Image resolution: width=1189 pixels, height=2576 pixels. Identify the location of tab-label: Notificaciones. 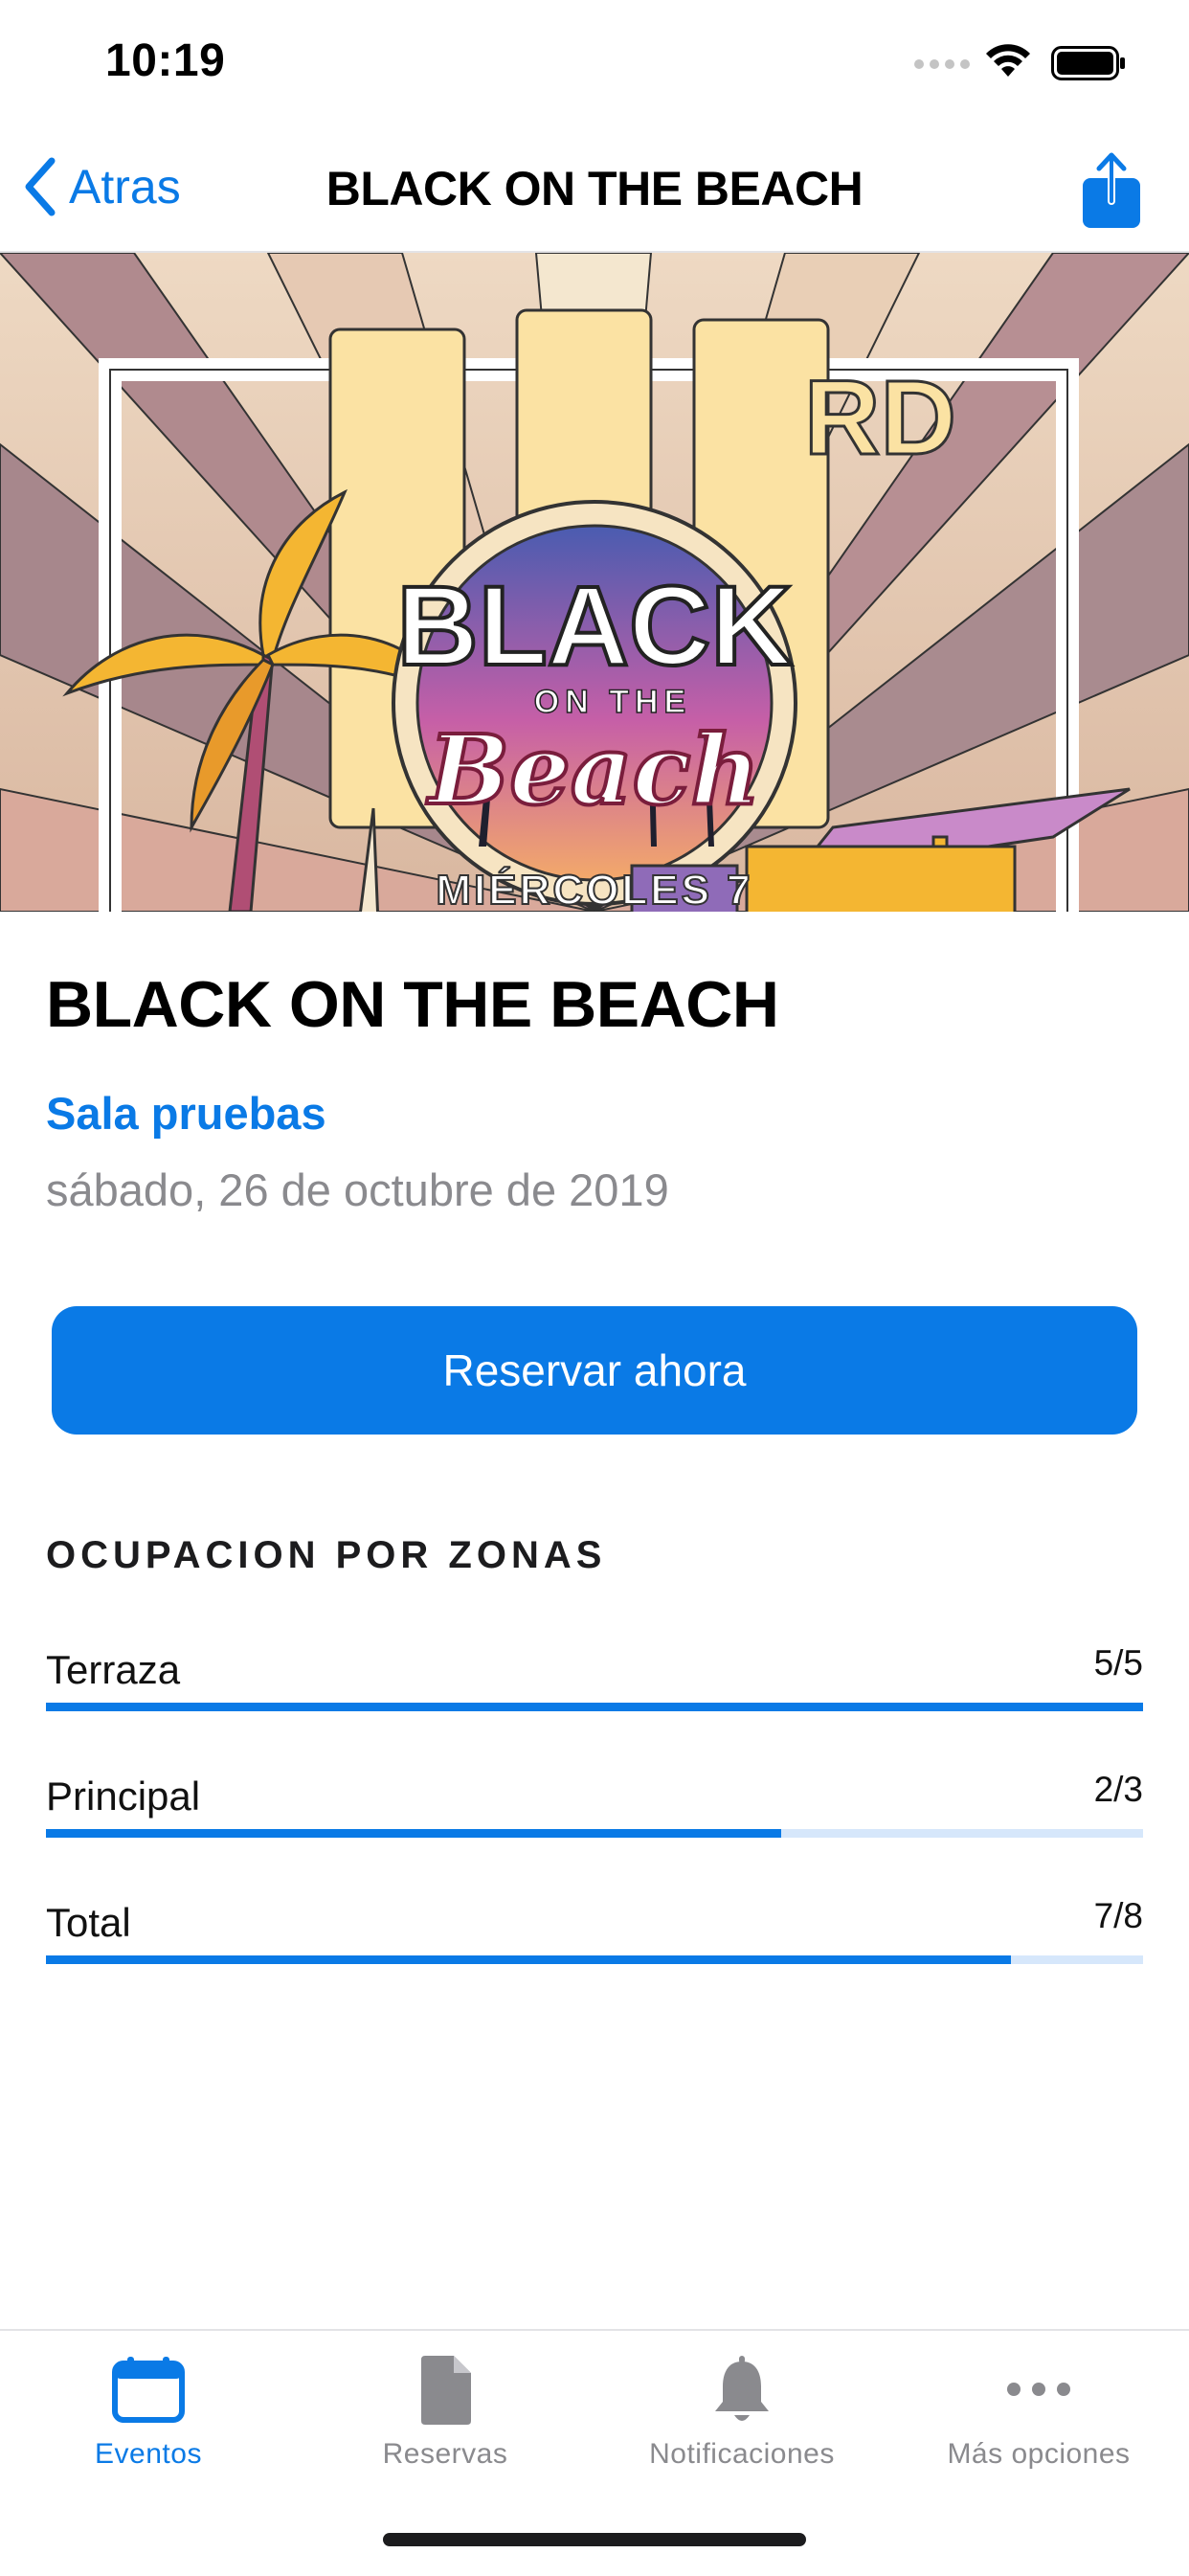
(742, 2454).